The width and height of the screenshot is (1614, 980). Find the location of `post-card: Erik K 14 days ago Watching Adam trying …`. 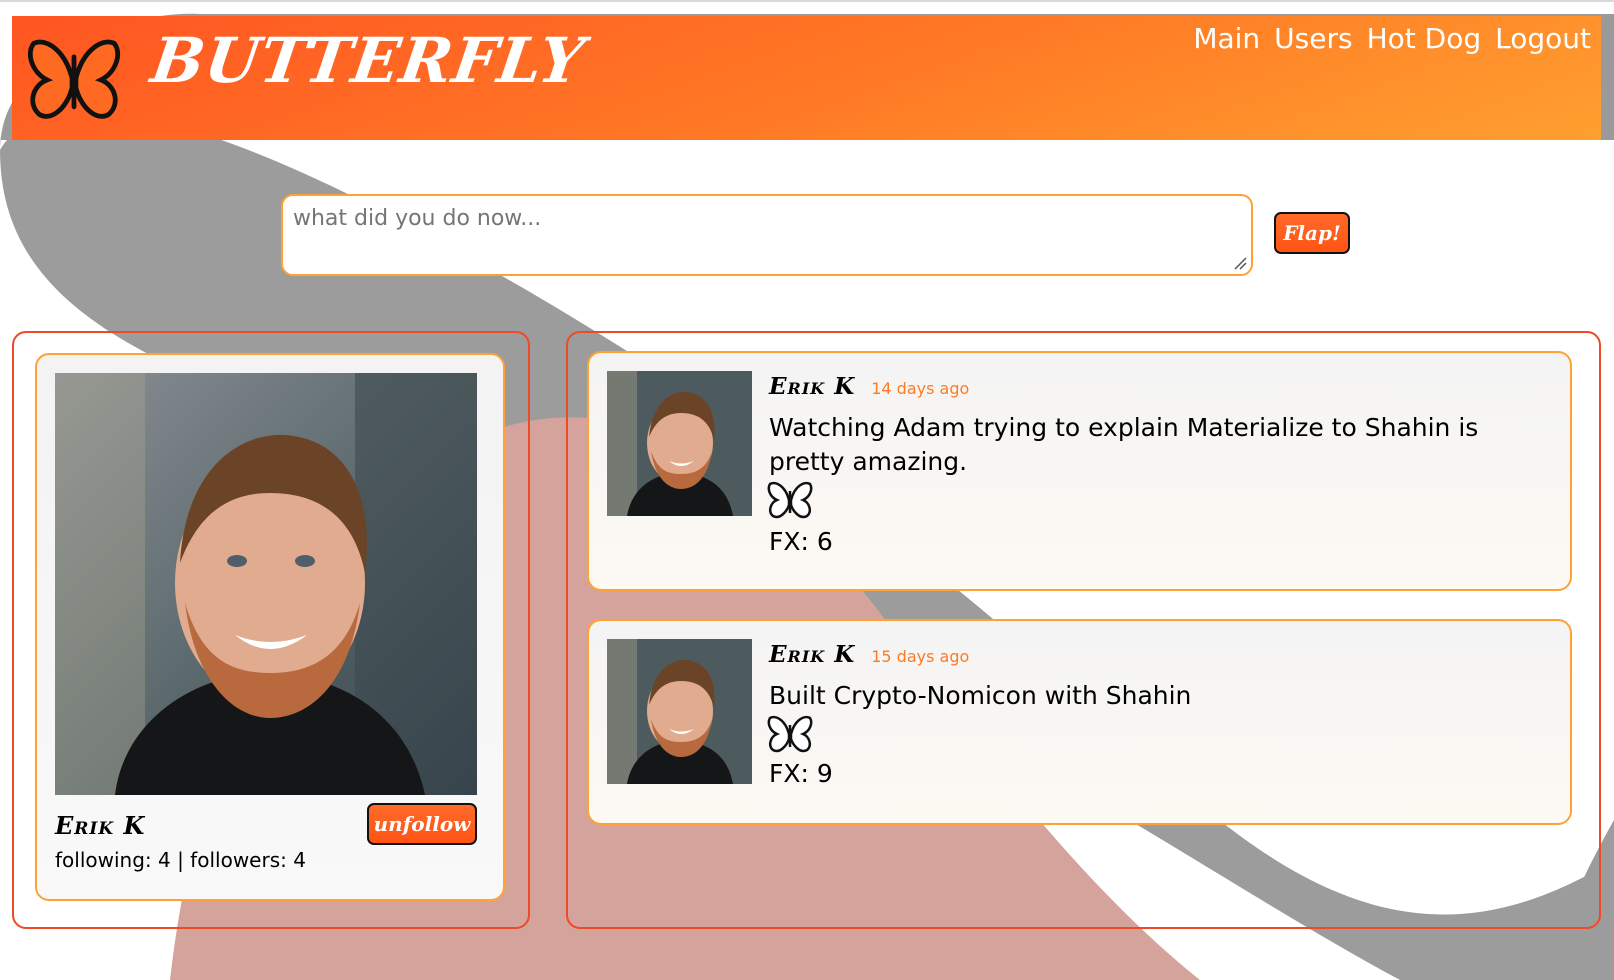

post-card: Erik K 14 days ago Watching Adam trying … is located at coordinates (1079, 471).